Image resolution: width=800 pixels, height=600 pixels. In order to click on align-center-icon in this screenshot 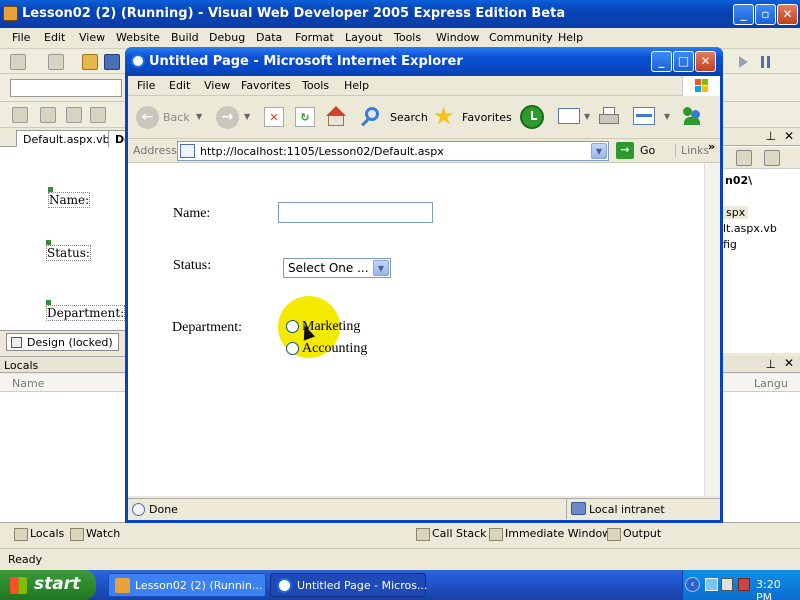, I will do `click(74, 115)`.